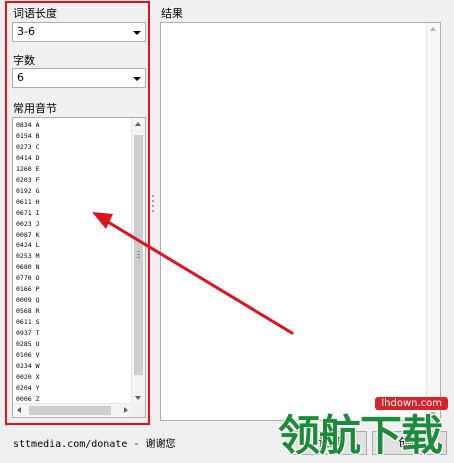 The width and height of the screenshot is (454, 463). I want to click on watermark-logo: lhdown.com 领航下载, so click(365, 427).